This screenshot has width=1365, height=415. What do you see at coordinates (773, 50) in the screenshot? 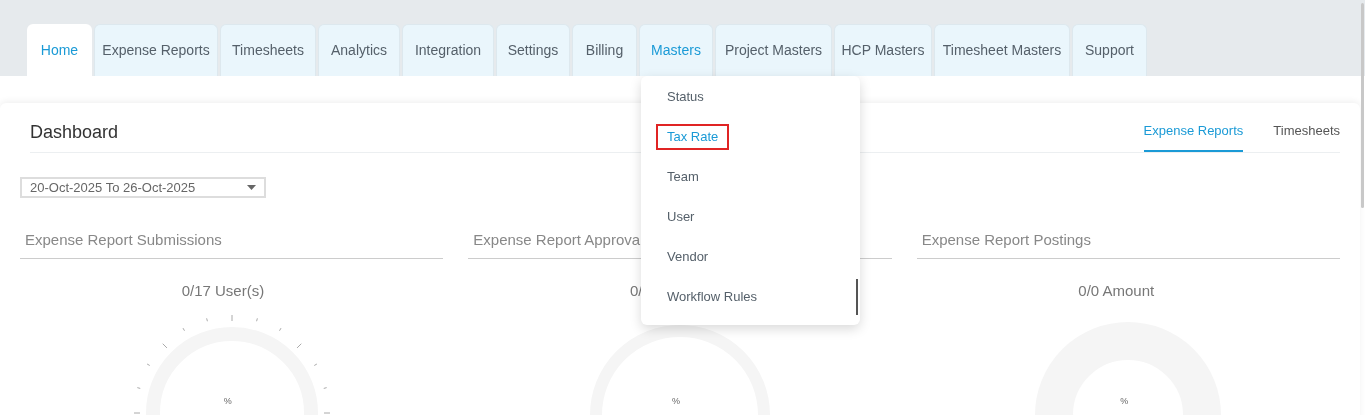
I see `nav-tab: Project Masters` at bounding box center [773, 50].